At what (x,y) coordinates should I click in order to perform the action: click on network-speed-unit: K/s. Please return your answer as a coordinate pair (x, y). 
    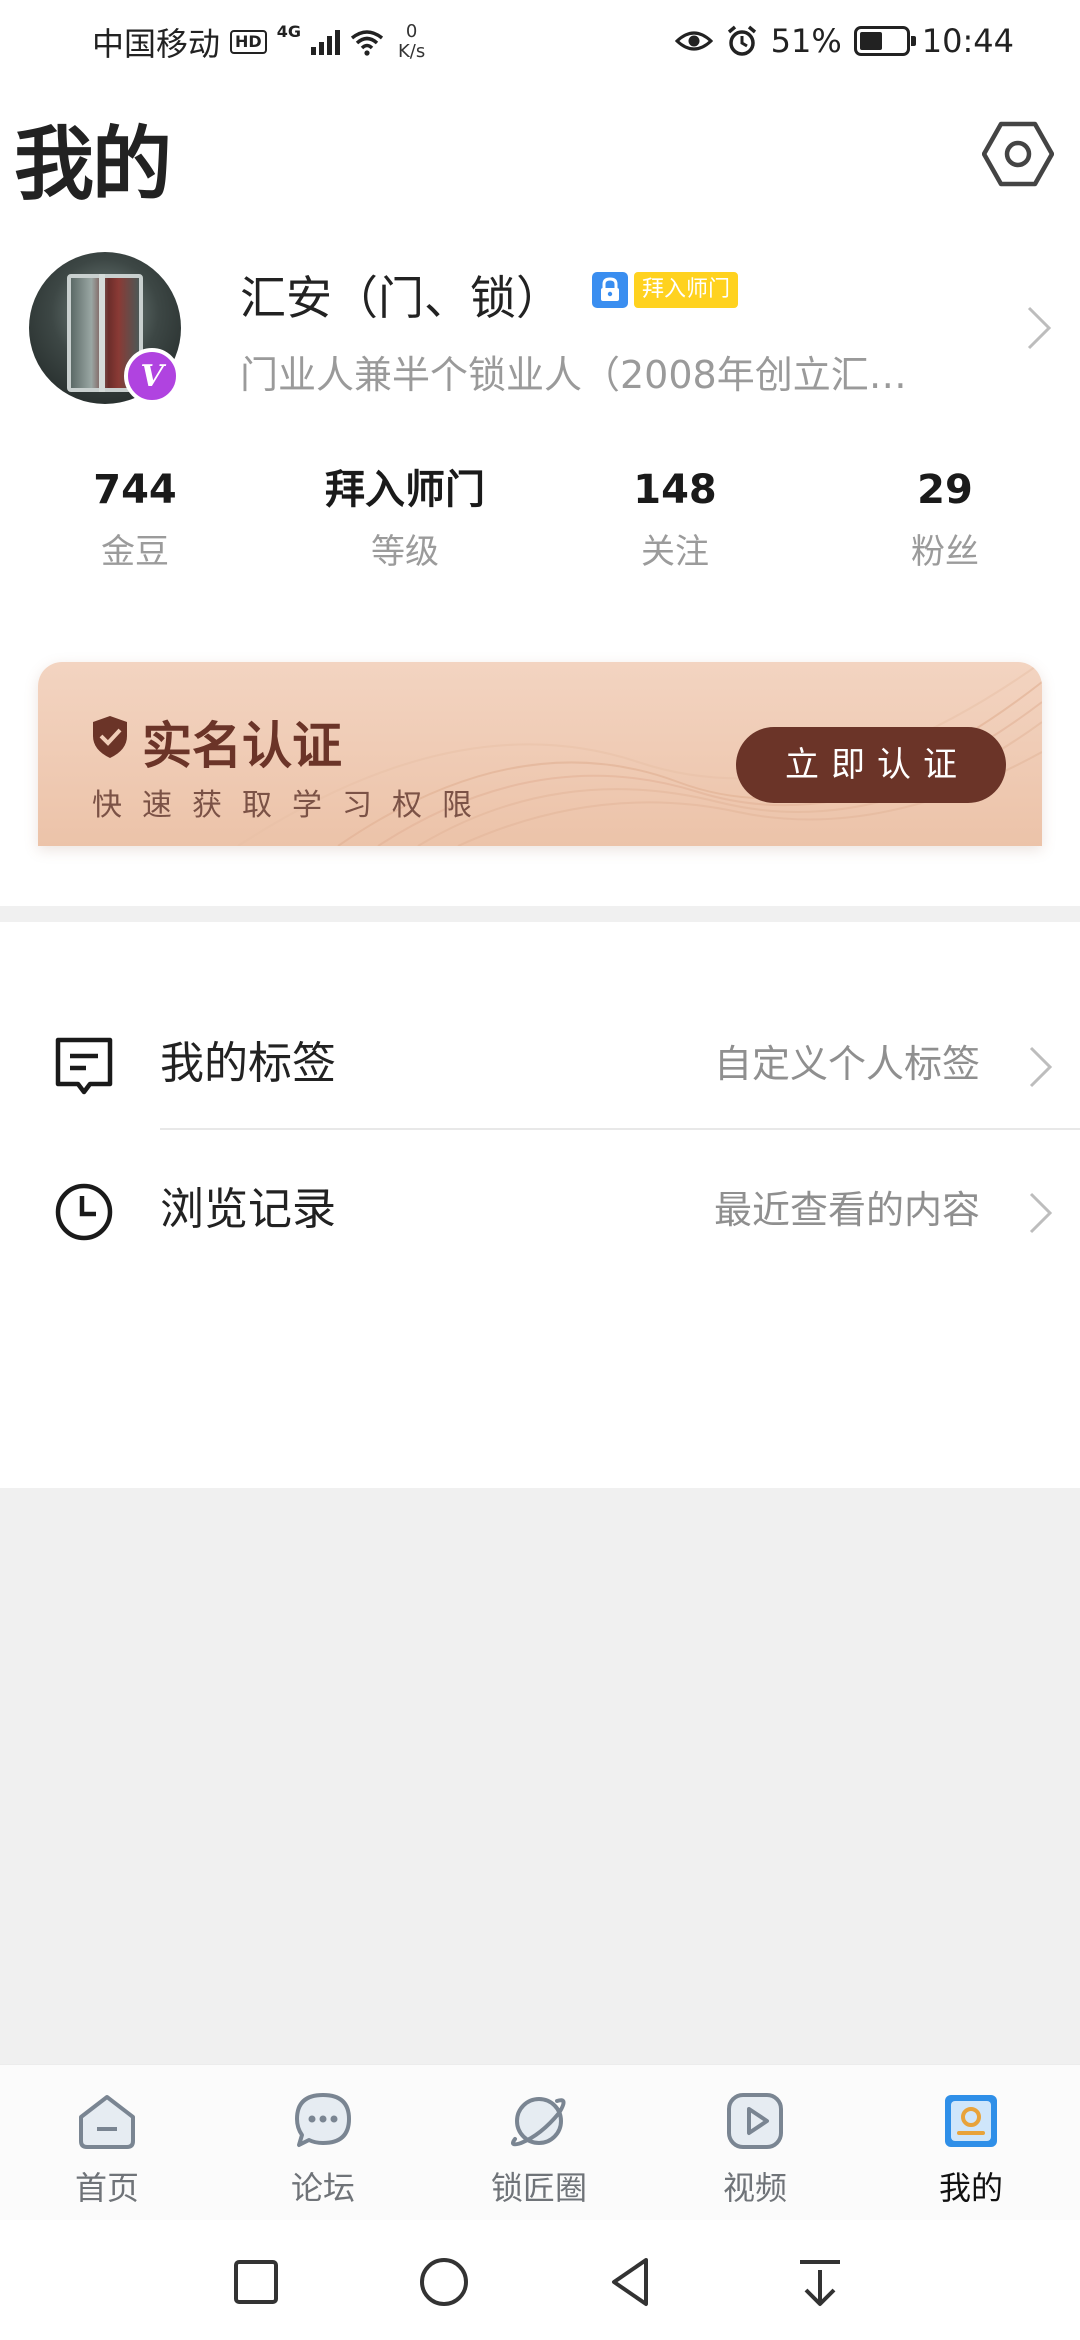
    Looking at the image, I should click on (411, 51).